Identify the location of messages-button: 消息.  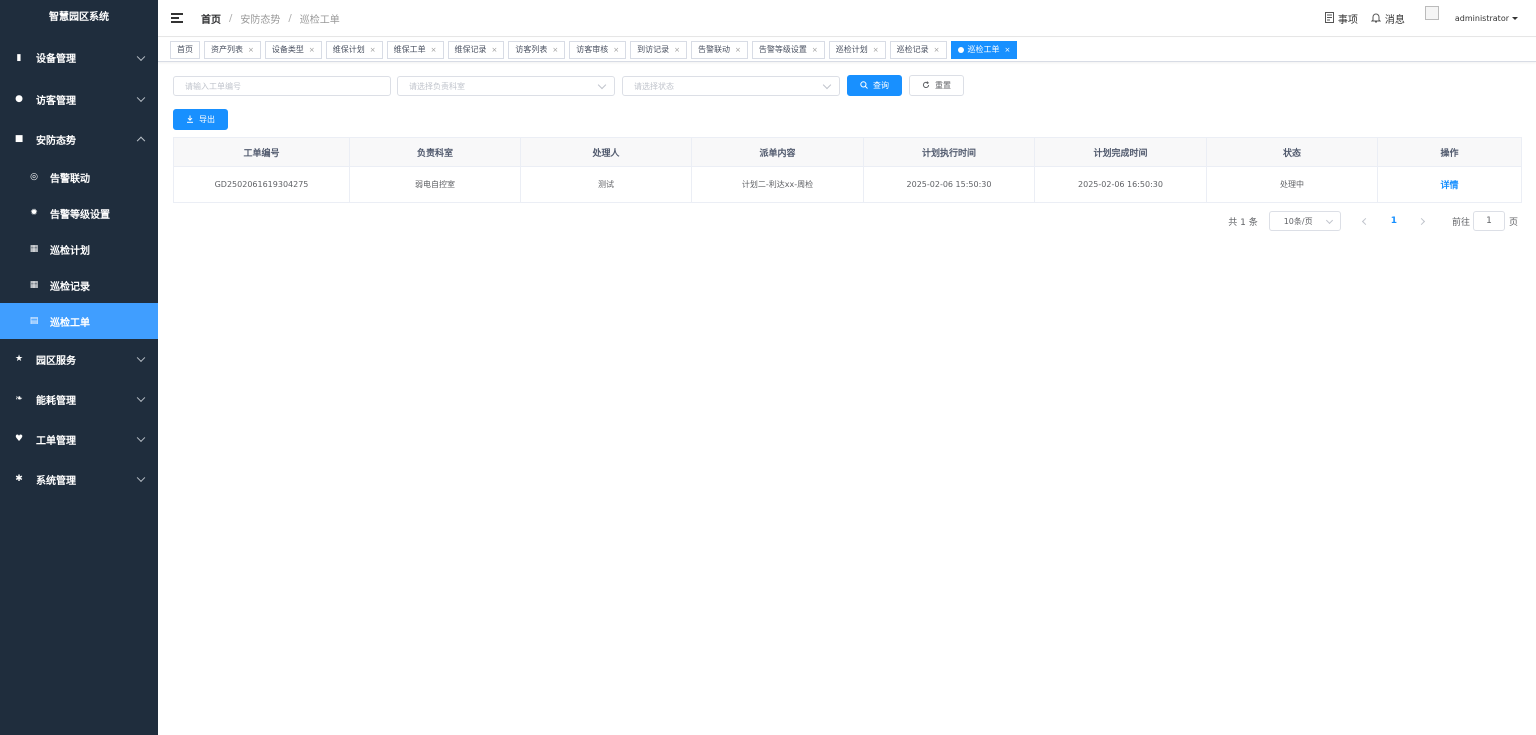
(1387, 18).